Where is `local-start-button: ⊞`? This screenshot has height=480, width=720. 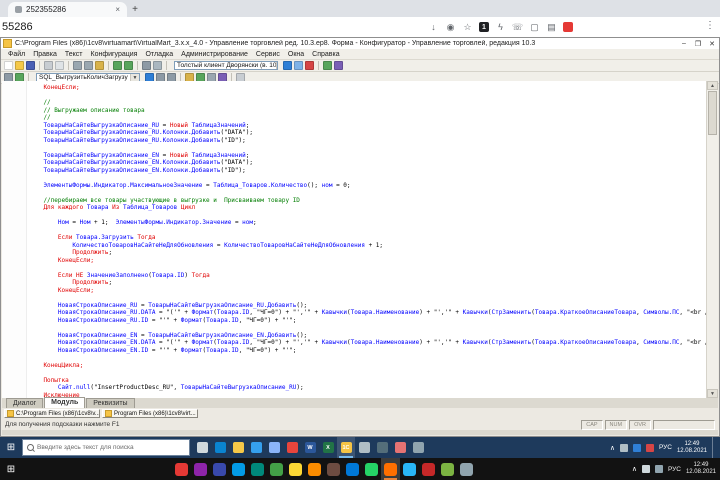 local-start-button: ⊞ is located at coordinates (11, 469).